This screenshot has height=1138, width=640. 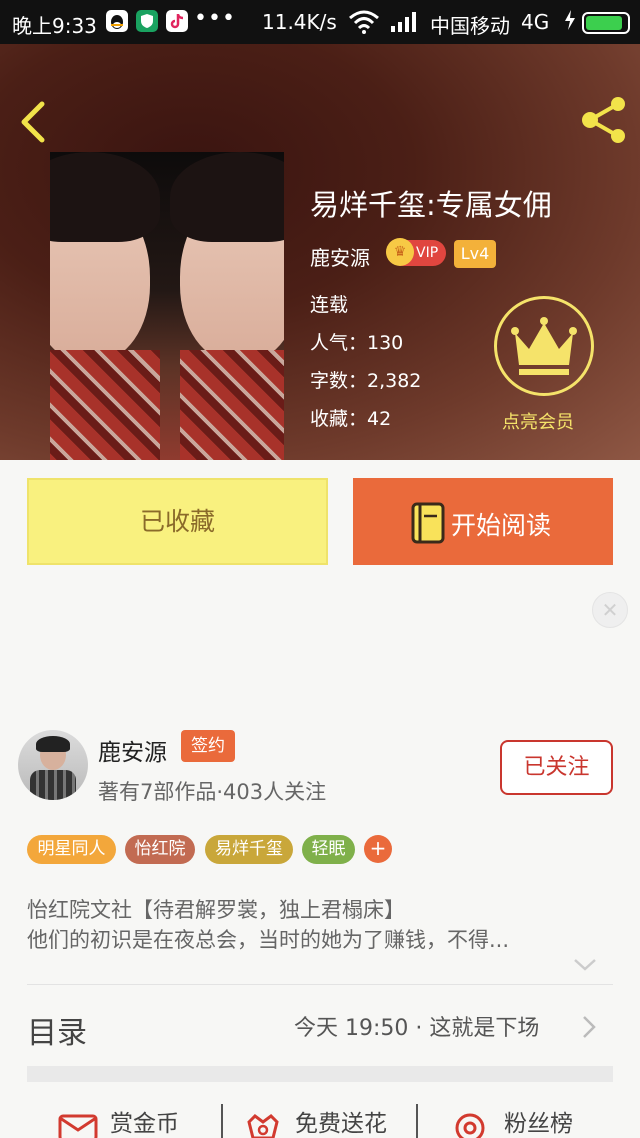 I want to click on book-status: 连载, so click(x=329, y=305).